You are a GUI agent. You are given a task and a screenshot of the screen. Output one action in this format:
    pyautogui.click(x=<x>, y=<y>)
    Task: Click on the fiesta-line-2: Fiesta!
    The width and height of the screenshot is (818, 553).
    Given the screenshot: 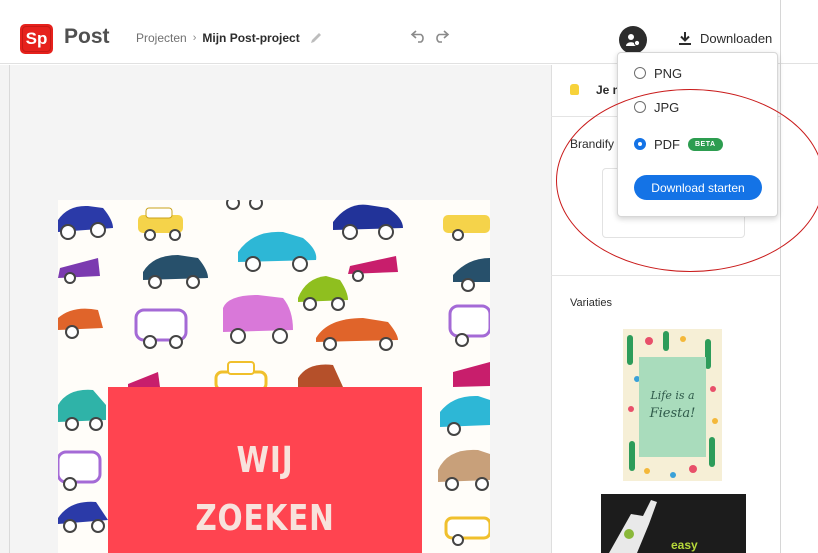 What is the action you would take?
    pyautogui.click(x=672, y=413)
    